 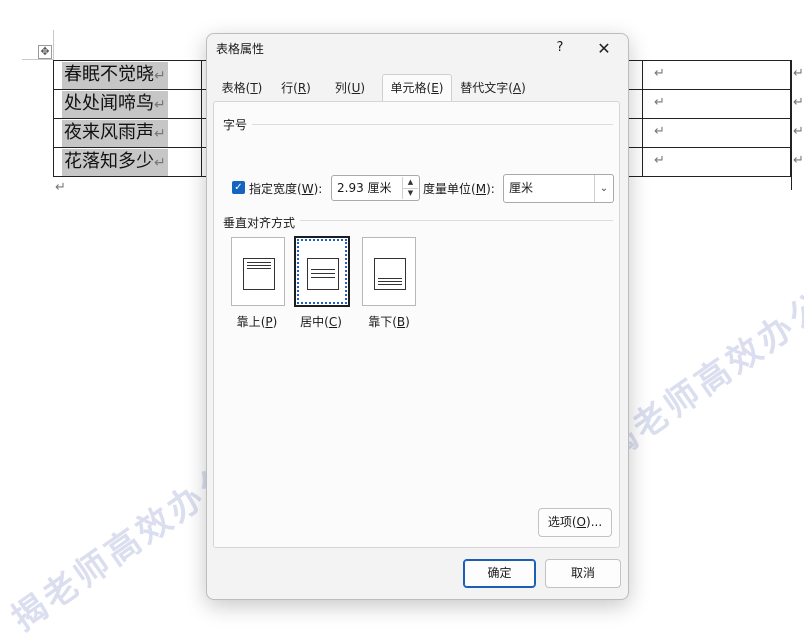 I want to click on table-next-column: ↵ ↵ ↵ ↵, so click(x=797, y=125).